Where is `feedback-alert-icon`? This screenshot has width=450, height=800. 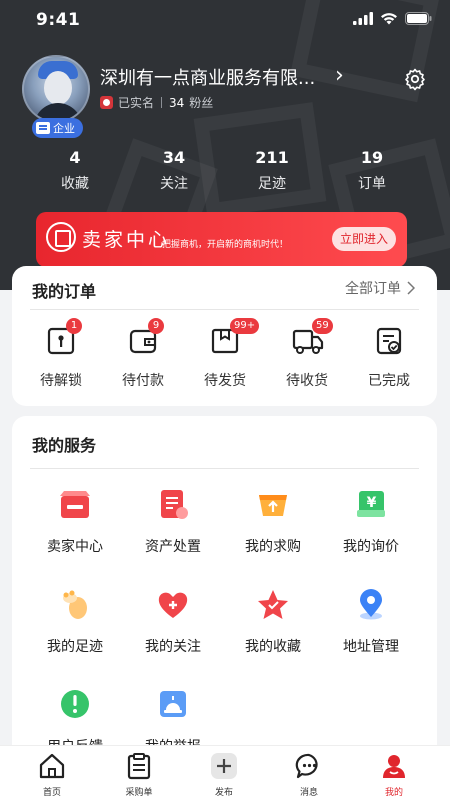
feedback-alert-icon is located at coordinates (75, 704).